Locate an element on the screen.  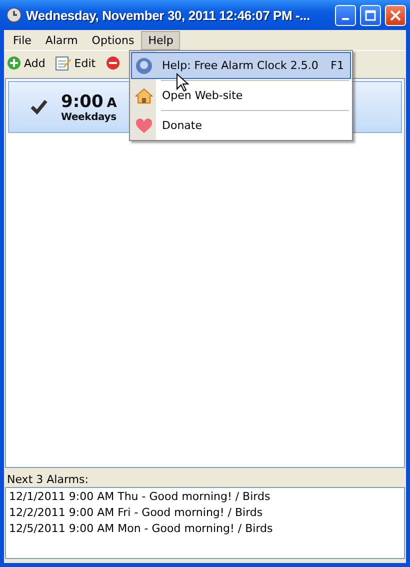
maximize-icon is located at coordinates (370, 15).